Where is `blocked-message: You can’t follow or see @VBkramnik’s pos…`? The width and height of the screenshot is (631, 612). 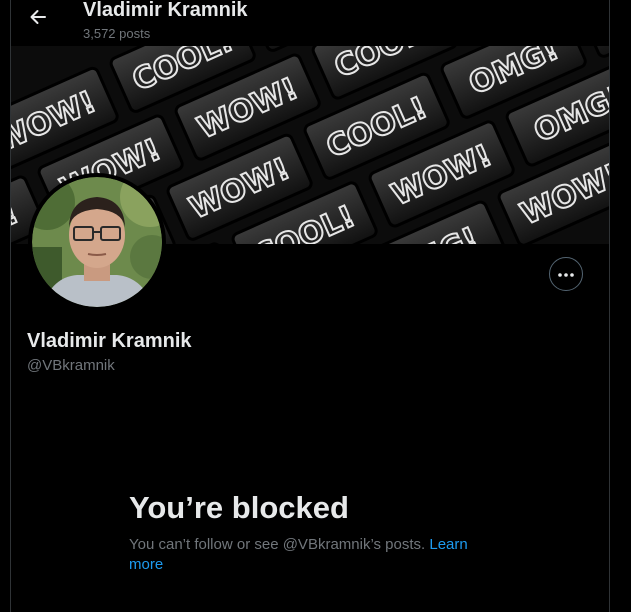
blocked-message: You can’t follow or see @VBkramnik’s pos… is located at coordinates (309, 555).